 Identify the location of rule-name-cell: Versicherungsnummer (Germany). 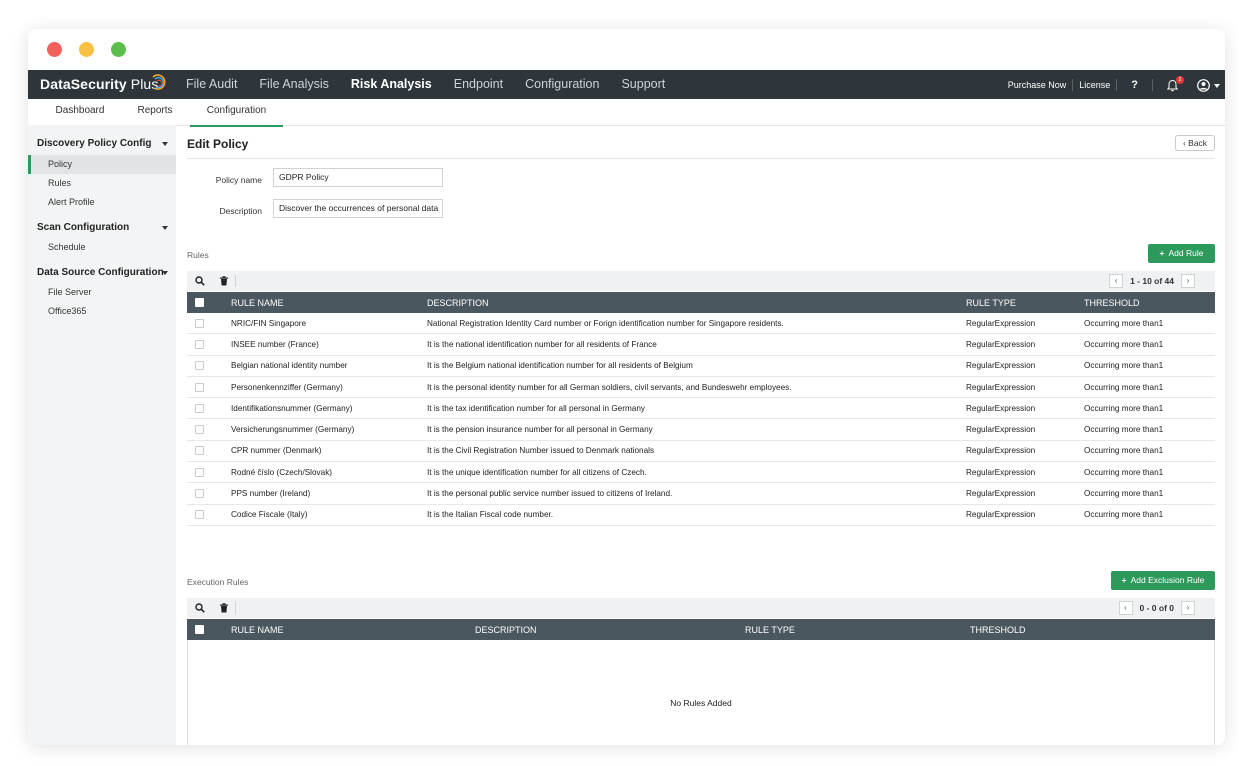
(329, 429).